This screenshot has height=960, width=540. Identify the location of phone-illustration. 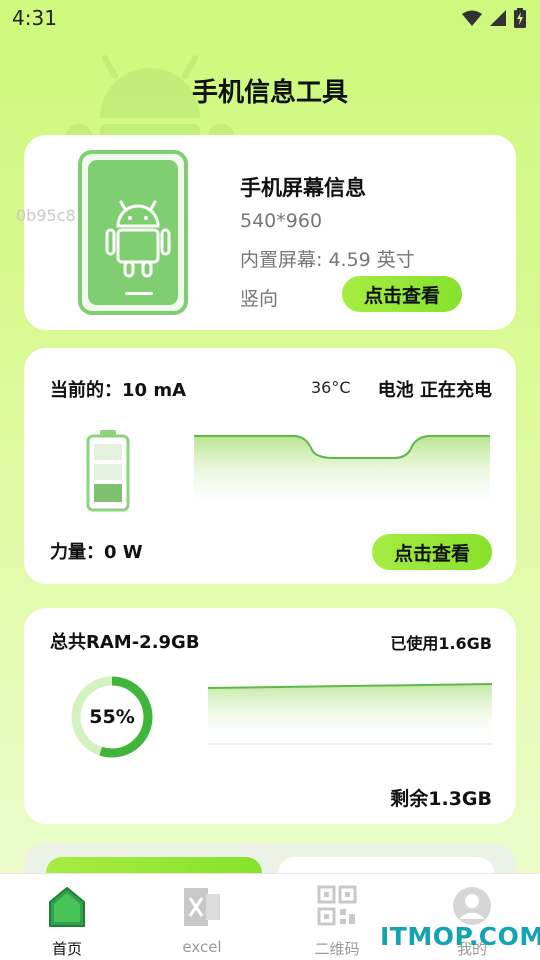
(133, 232).